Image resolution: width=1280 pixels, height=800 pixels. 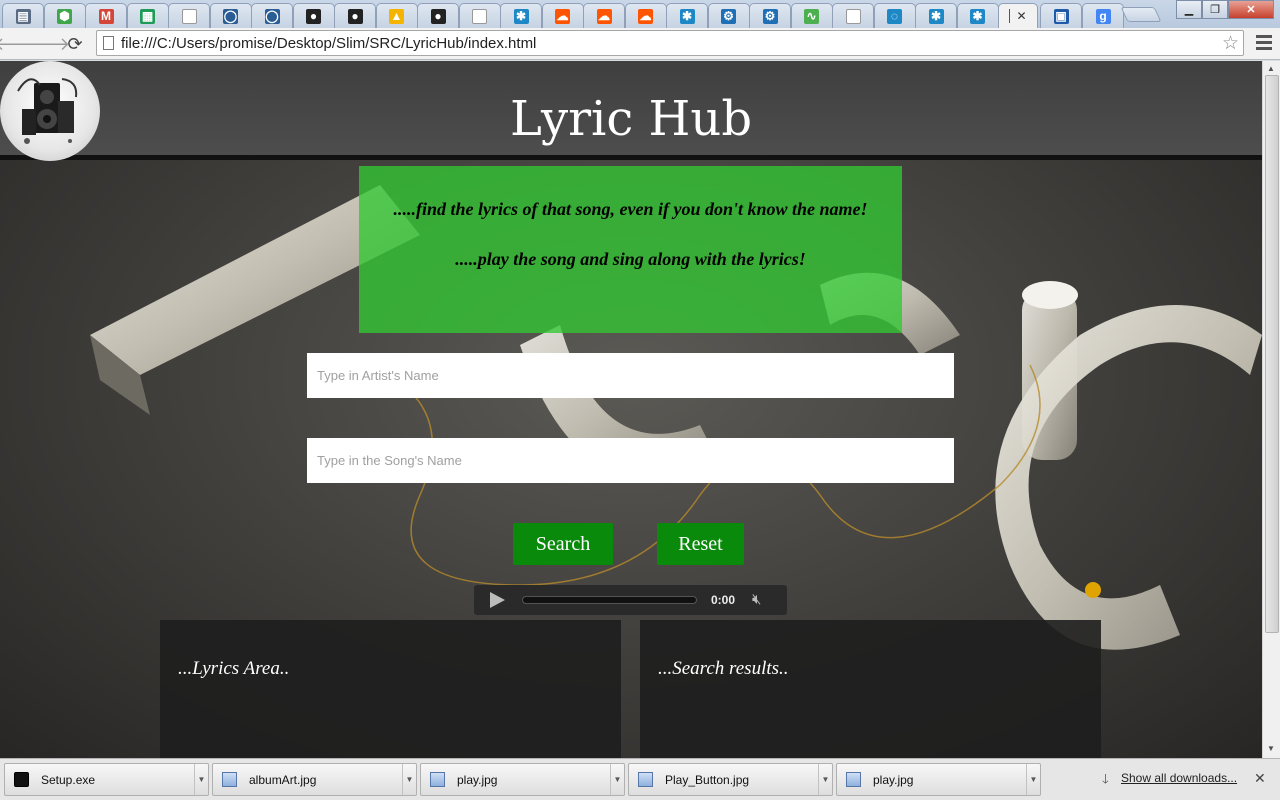 I want to click on executable-file-icon, so click(x=21, y=779).